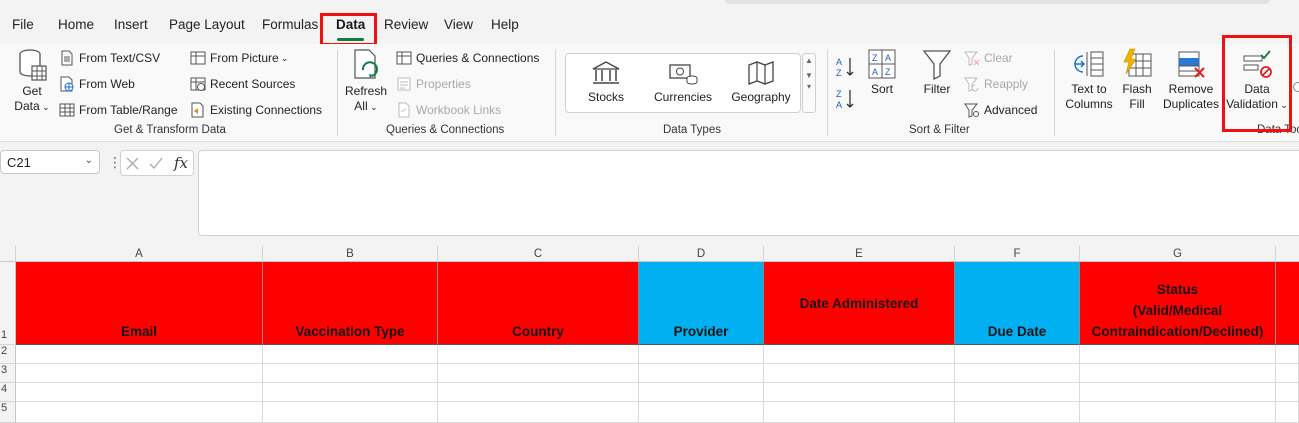 The height and width of the screenshot is (423, 1299). I want to click on from-table-range-button: From Table/Range, so click(118, 110).